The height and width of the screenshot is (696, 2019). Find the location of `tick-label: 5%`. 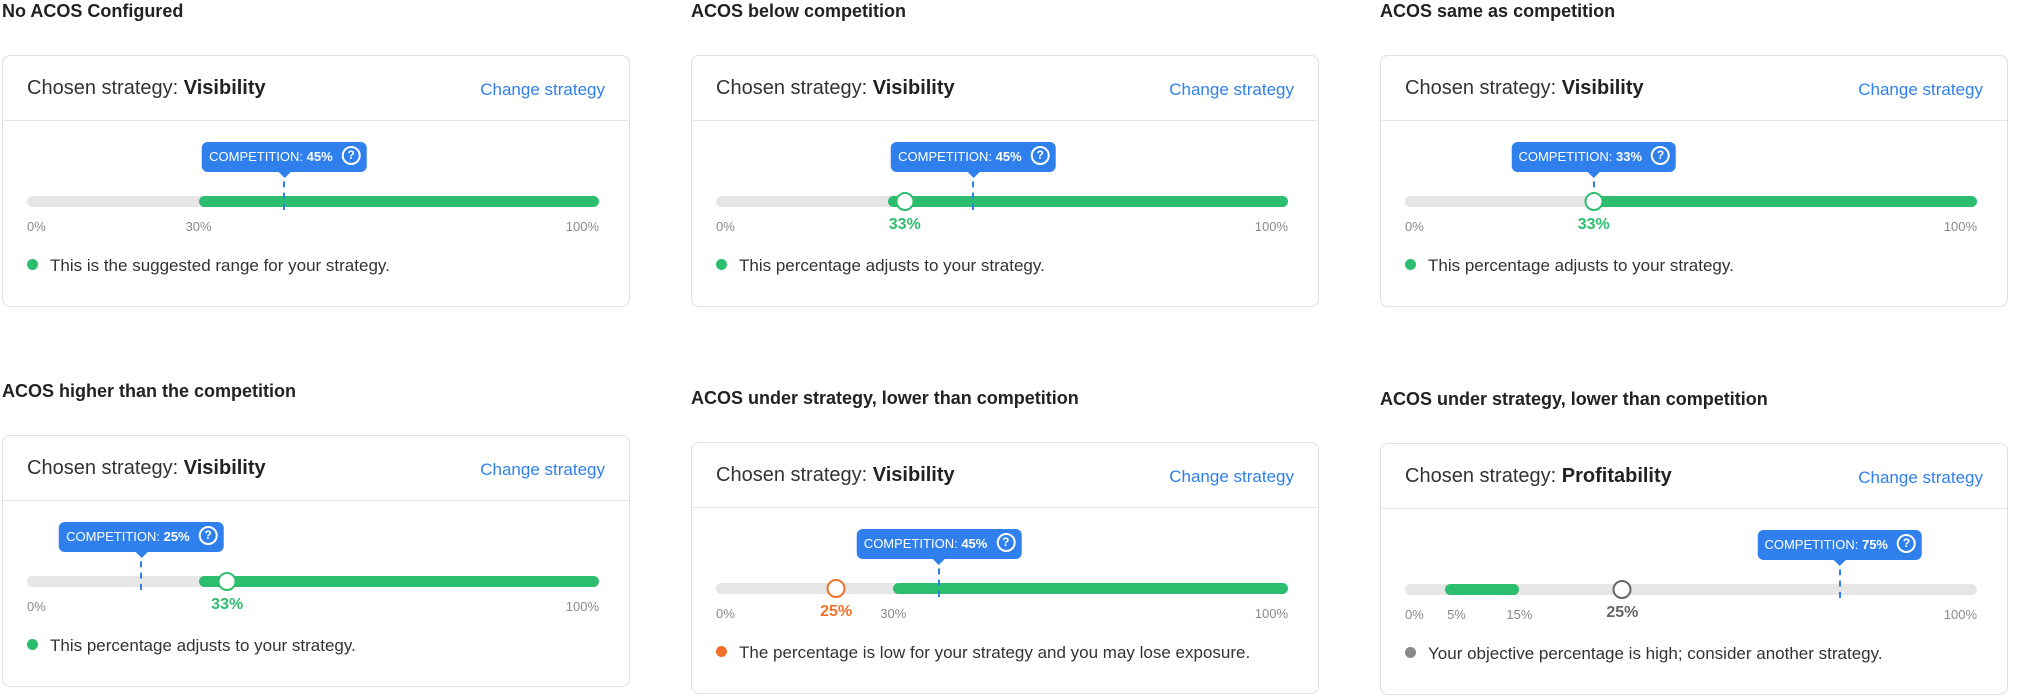

tick-label: 5% is located at coordinates (1456, 614).